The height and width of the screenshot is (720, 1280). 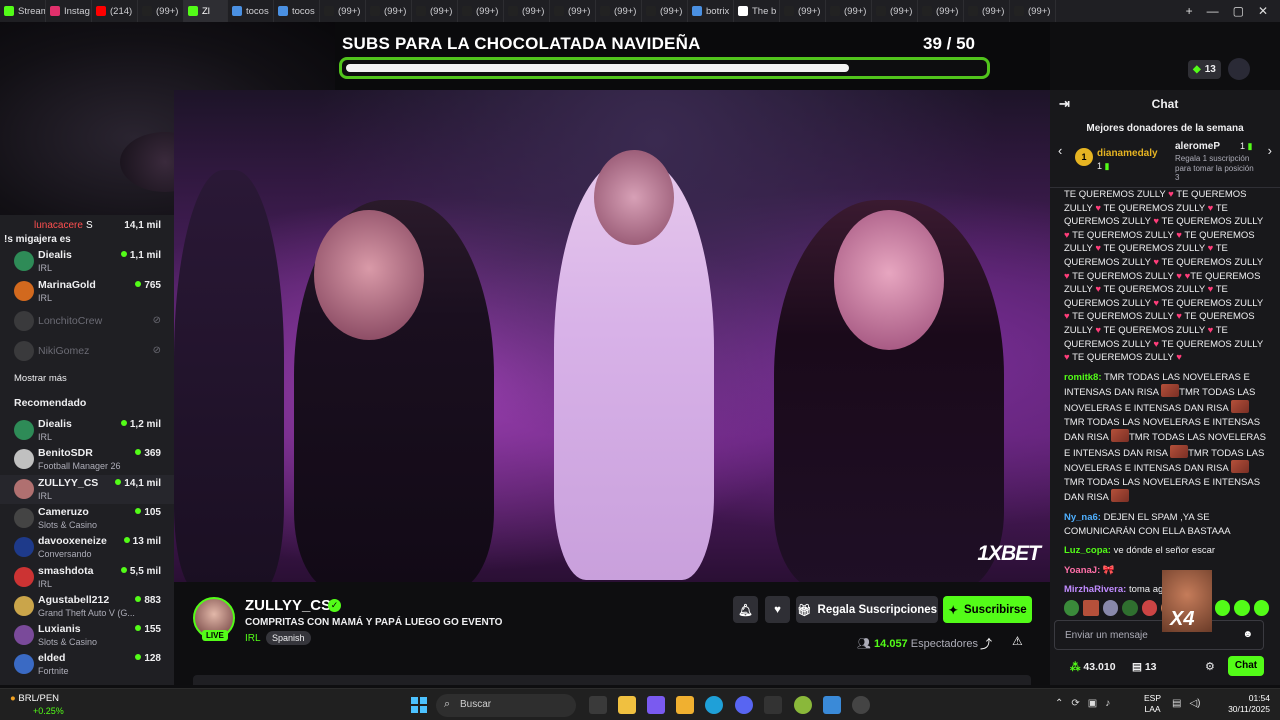 I want to click on sidebar-channel-item: Cameruzo Slots & Casino 105, so click(x=87, y=518).